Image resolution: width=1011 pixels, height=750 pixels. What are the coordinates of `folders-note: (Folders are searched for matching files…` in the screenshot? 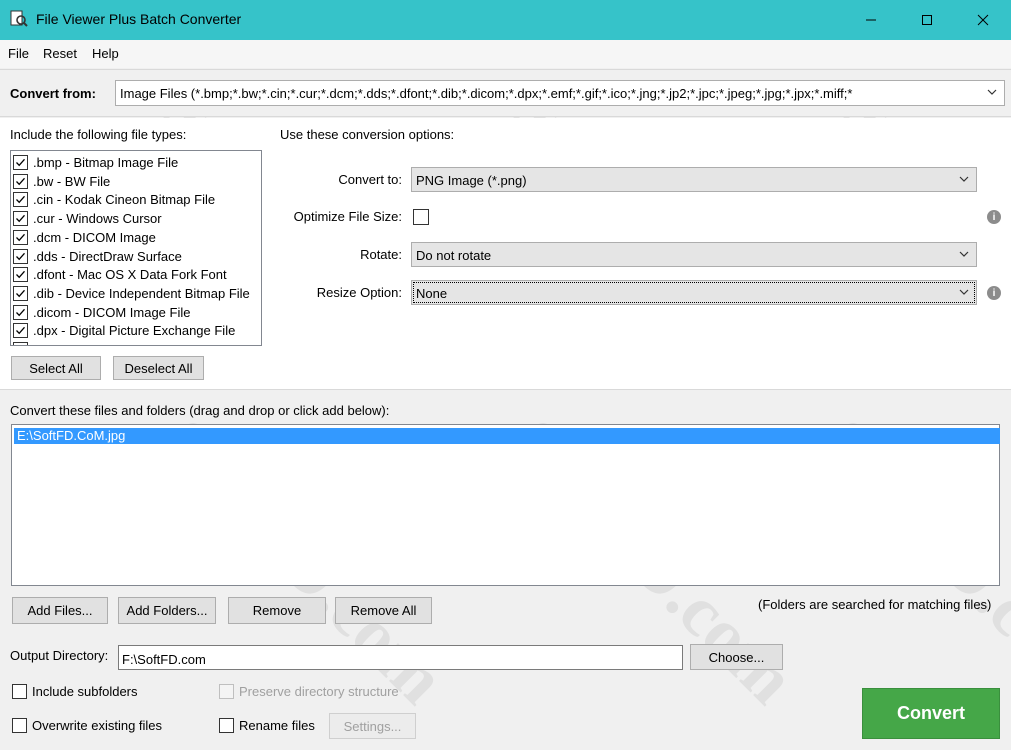 It's located at (875, 604).